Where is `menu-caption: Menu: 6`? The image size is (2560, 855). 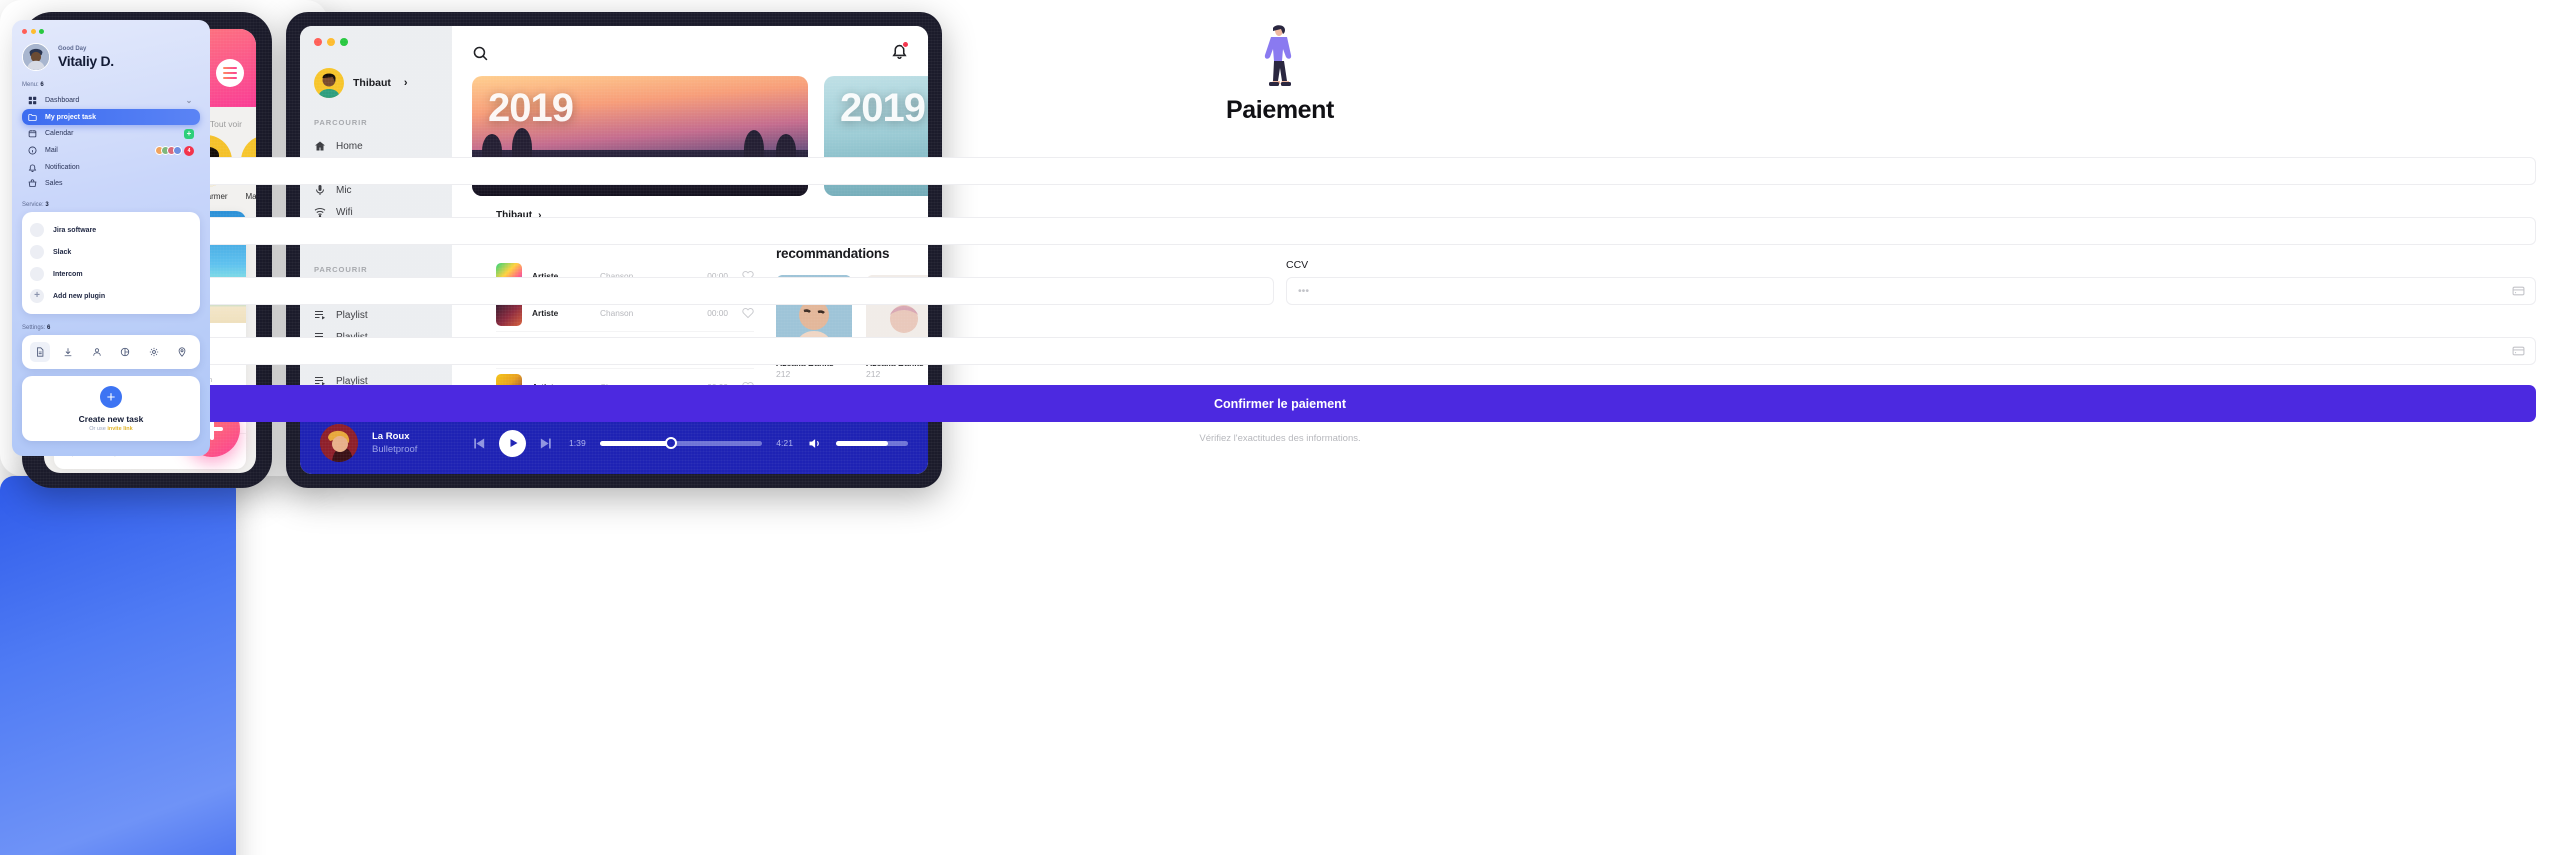 menu-caption: Menu: 6 is located at coordinates (111, 85).